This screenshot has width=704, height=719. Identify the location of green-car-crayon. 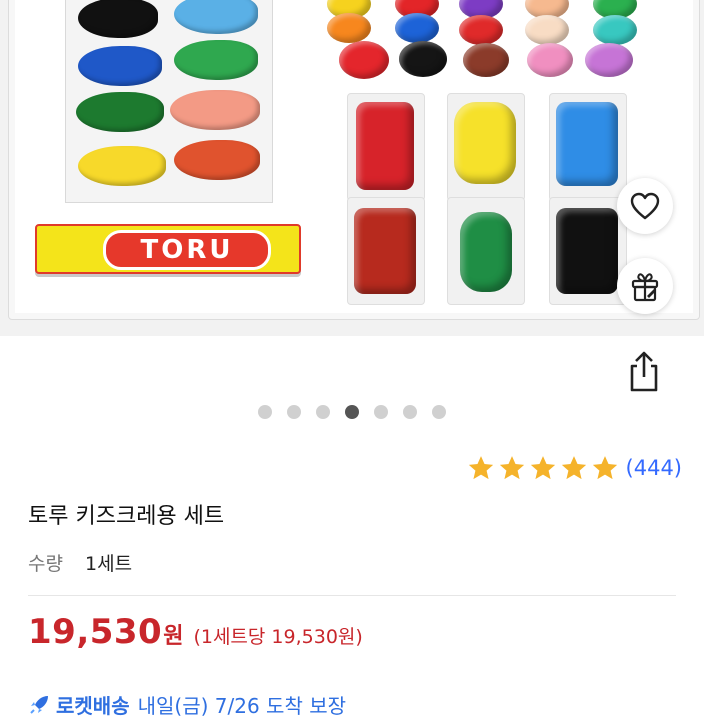
(486, 252).